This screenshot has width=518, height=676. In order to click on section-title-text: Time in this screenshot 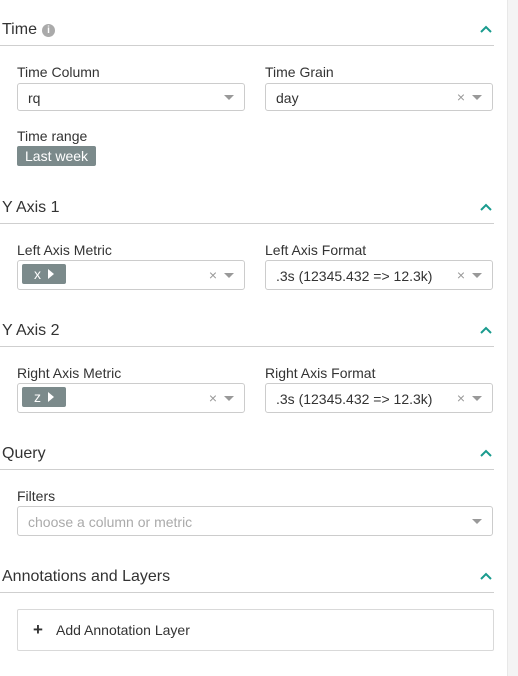, I will do `click(19, 29)`.